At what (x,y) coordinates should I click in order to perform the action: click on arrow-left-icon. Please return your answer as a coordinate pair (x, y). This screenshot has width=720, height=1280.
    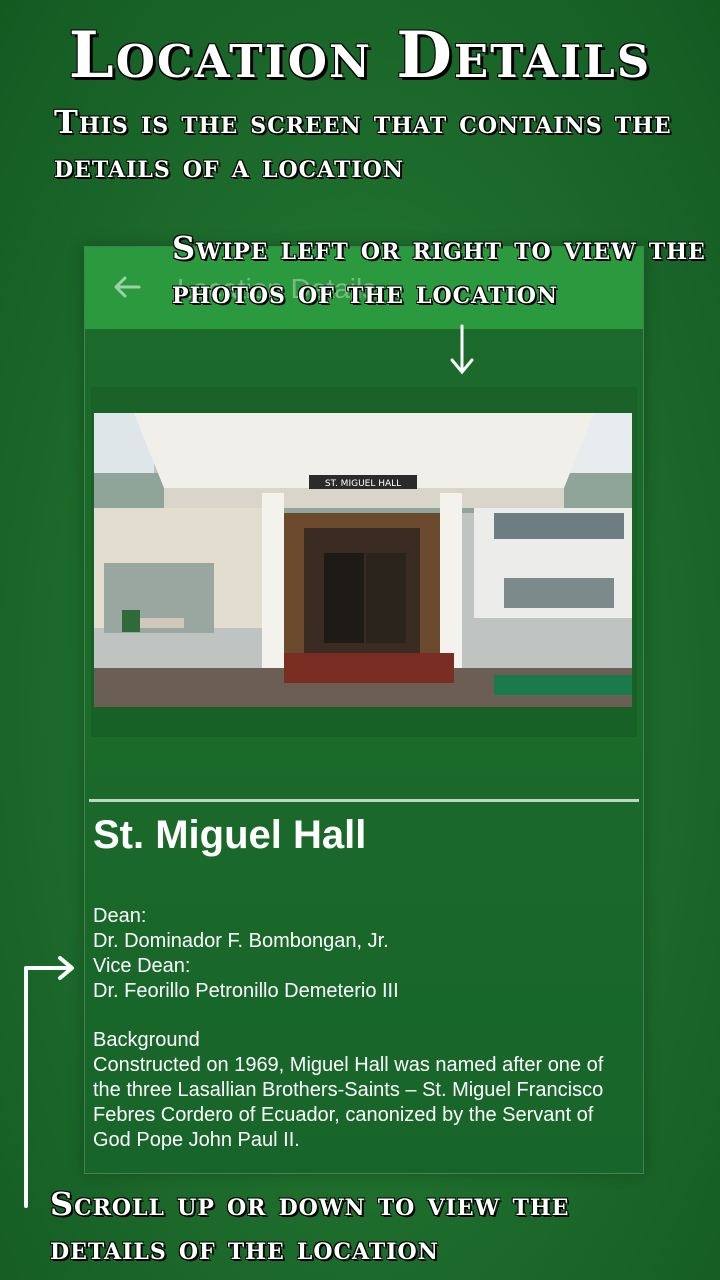
    Looking at the image, I should click on (127, 287).